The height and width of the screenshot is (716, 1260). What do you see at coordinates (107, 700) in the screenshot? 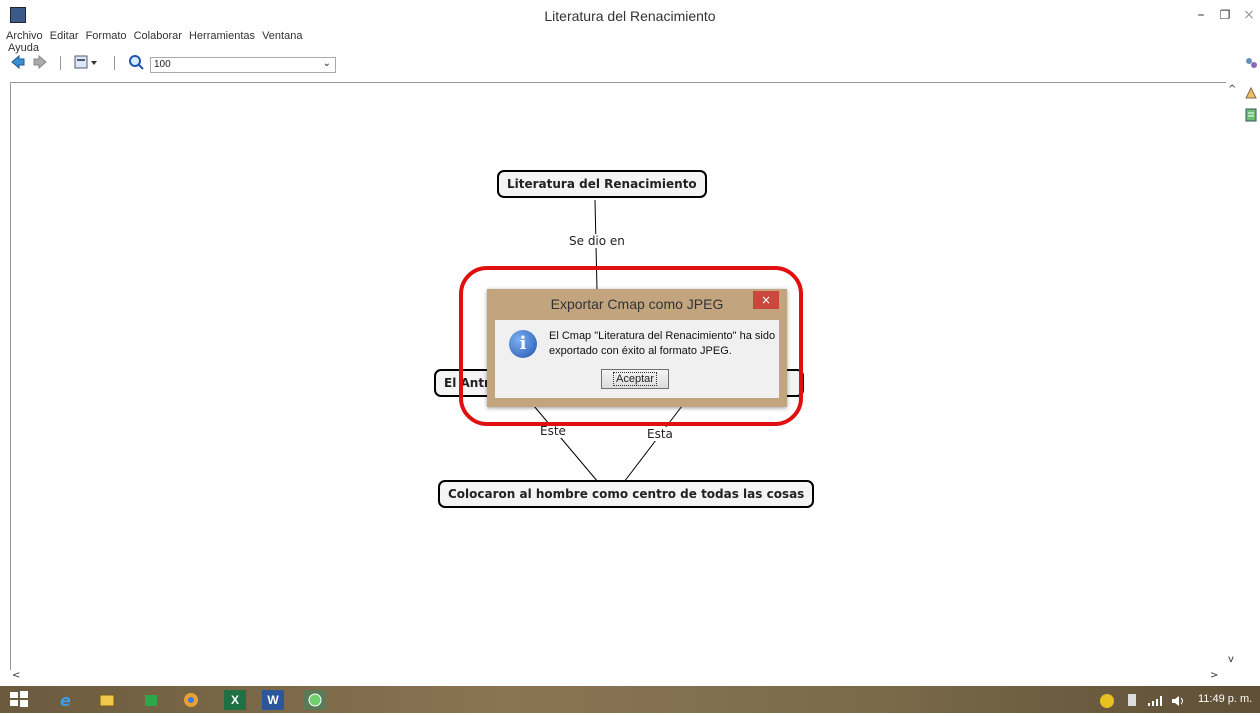
I see `file-explorer-icon` at bounding box center [107, 700].